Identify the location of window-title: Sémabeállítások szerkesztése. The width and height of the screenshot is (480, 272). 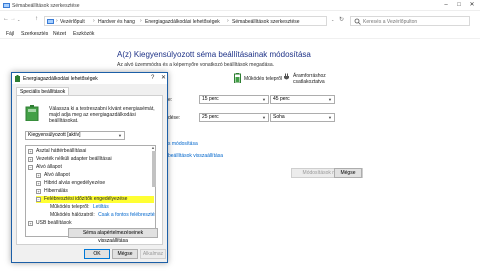
(46, 6).